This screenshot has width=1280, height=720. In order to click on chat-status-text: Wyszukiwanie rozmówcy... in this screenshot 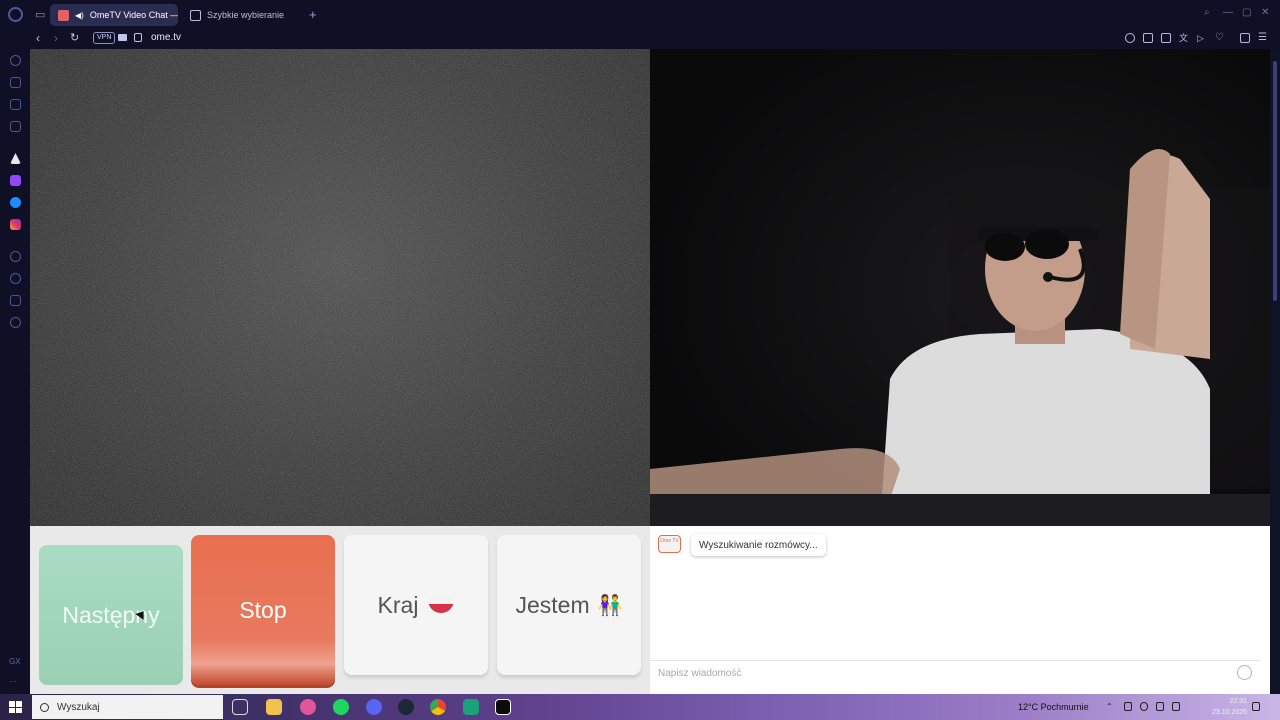, I will do `click(758, 545)`.